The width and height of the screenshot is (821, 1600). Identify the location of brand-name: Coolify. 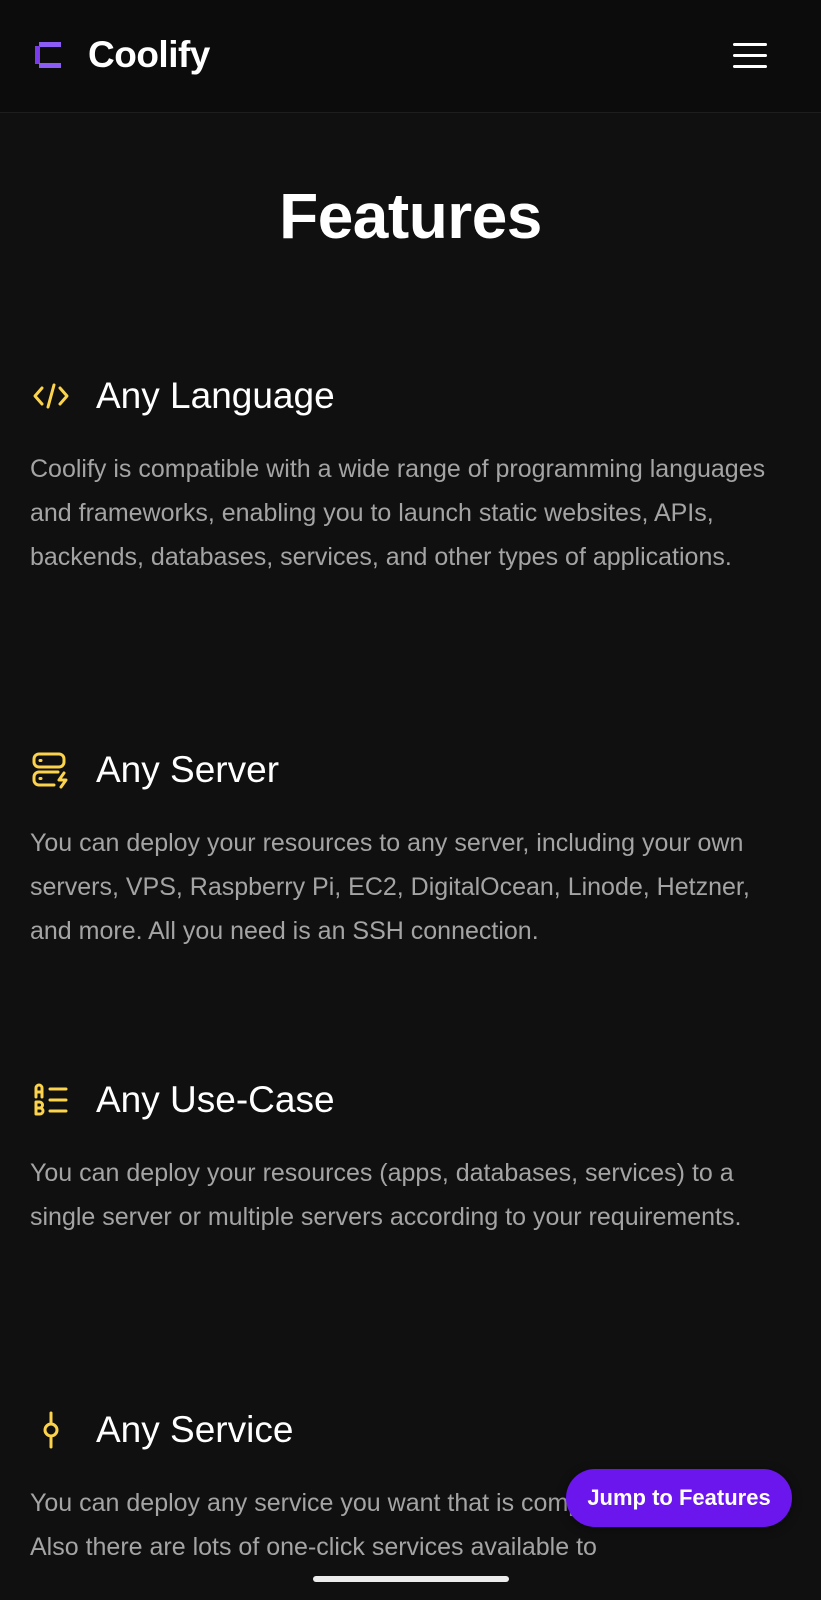
(149, 54).